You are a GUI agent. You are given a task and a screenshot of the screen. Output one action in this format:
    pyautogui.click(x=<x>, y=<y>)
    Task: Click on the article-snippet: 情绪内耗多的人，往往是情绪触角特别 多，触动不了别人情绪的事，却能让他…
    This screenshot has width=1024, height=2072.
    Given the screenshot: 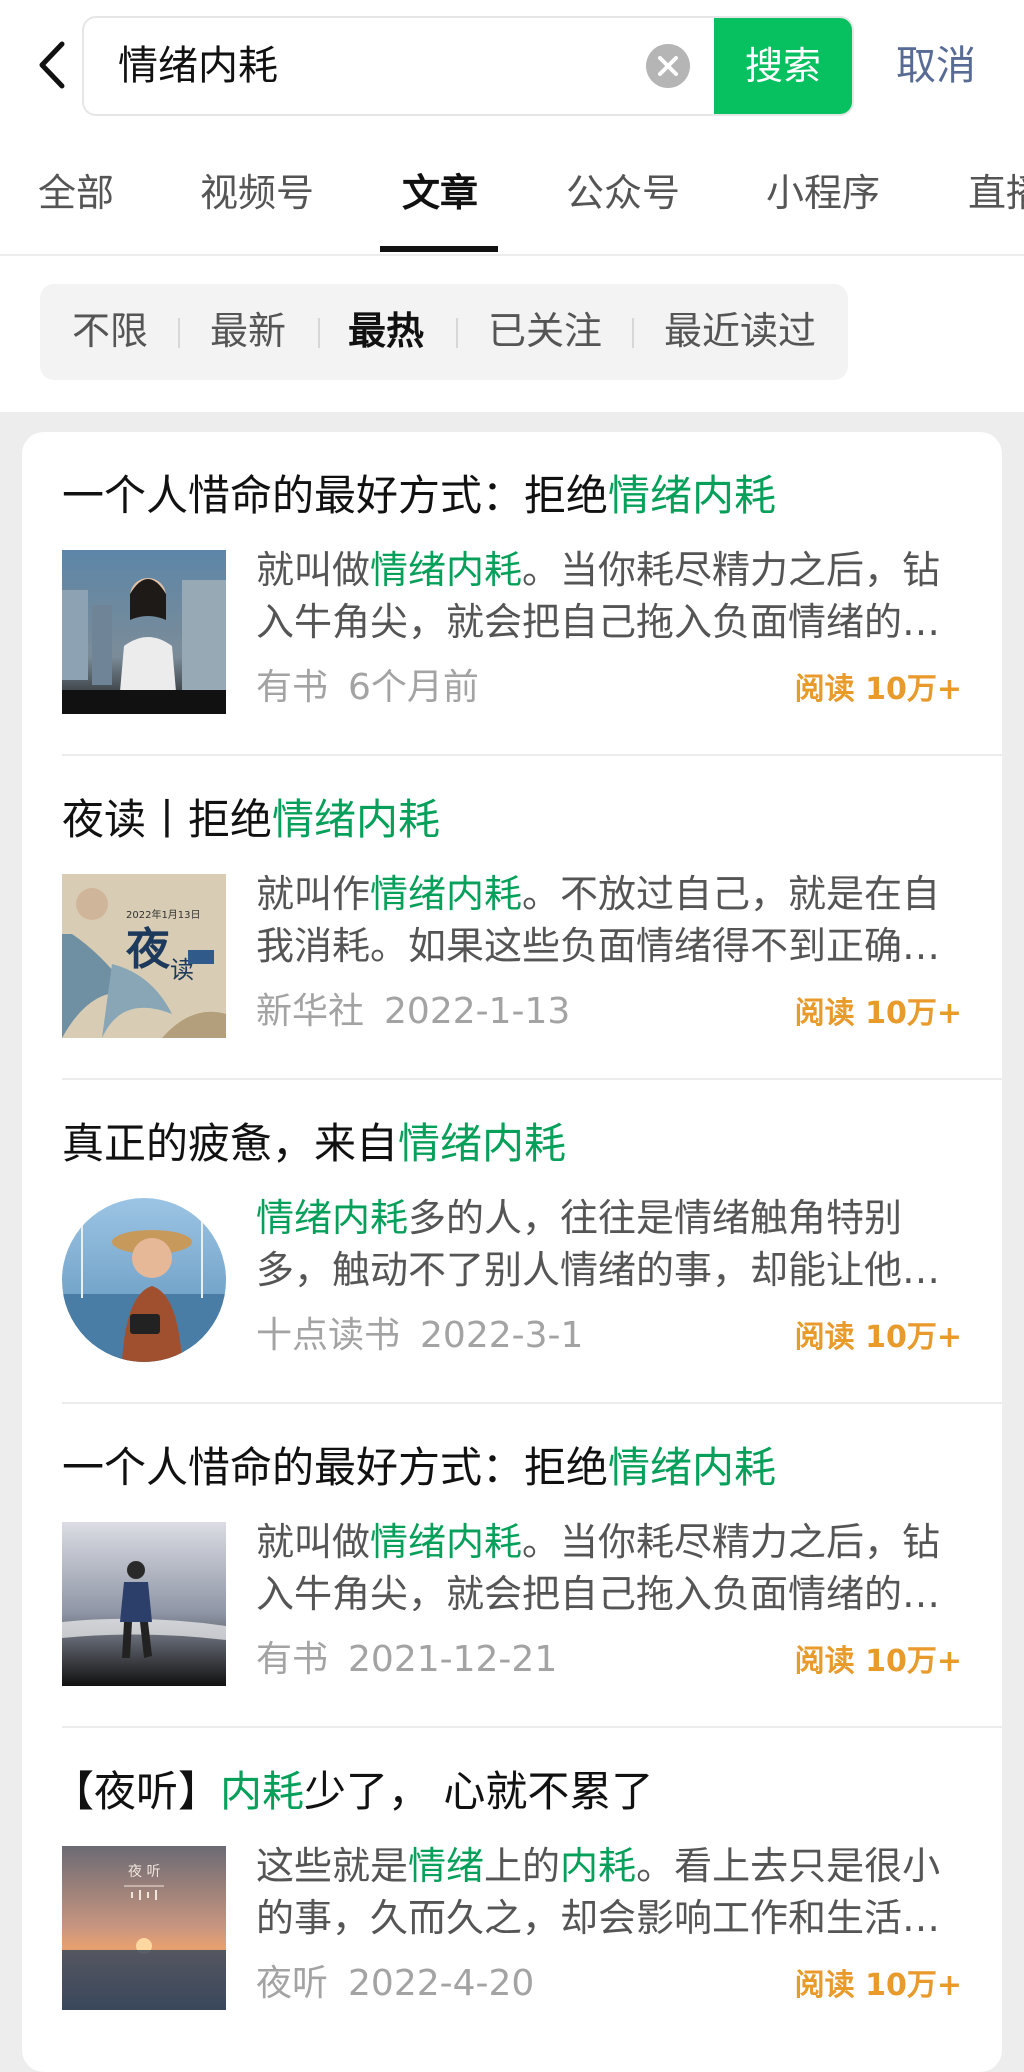 What is the action you would take?
    pyautogui.click(x=598, y=1244)
    